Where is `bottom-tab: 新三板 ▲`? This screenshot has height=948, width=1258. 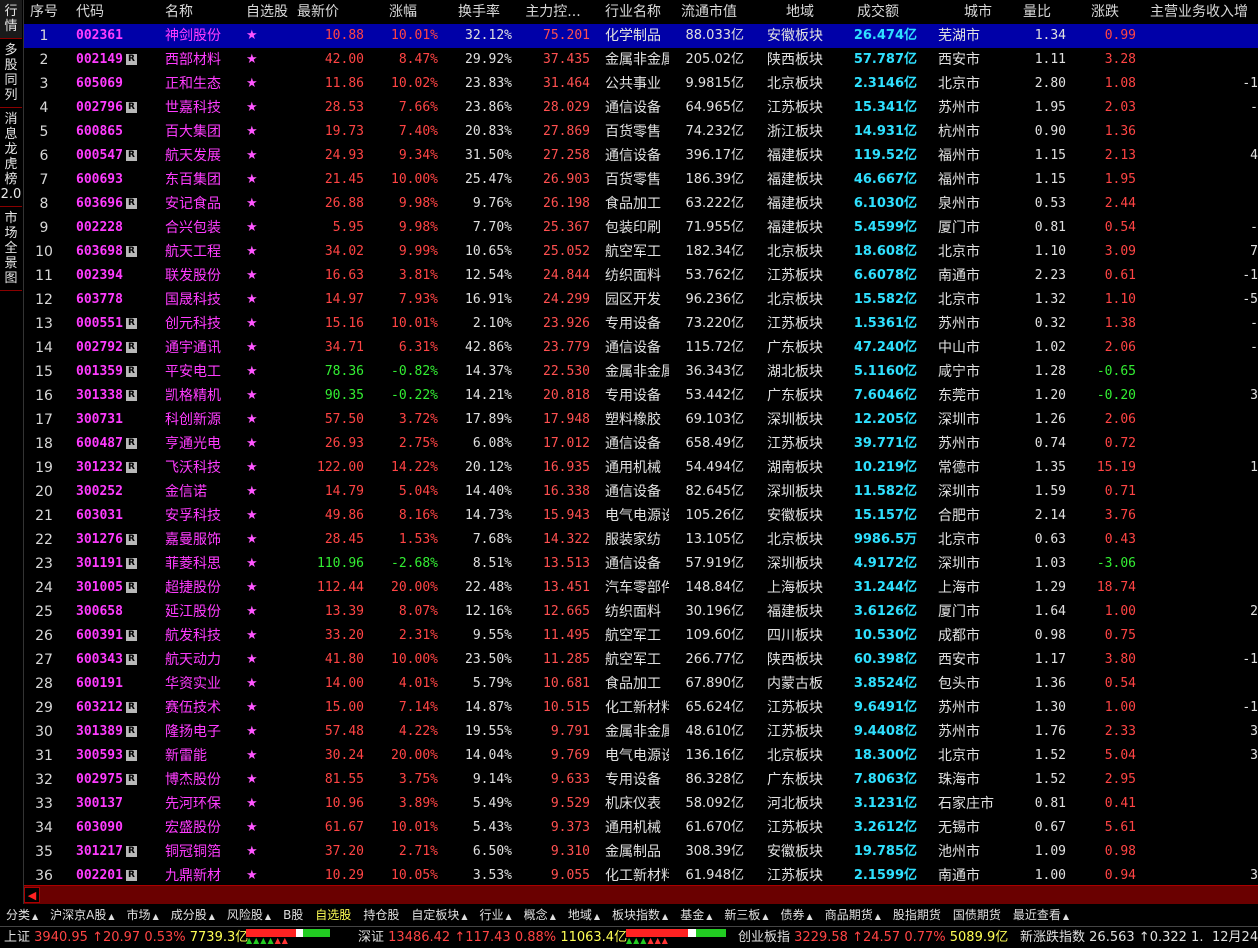 bottom-tab: 新三板 ▲ is located at coordinates (746, 916).